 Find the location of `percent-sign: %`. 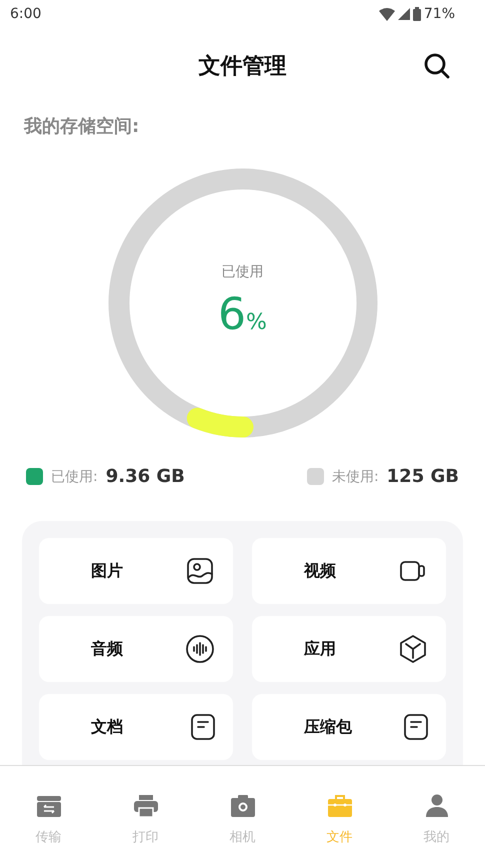

percent-sign: % is located at coordinates (256, 322).